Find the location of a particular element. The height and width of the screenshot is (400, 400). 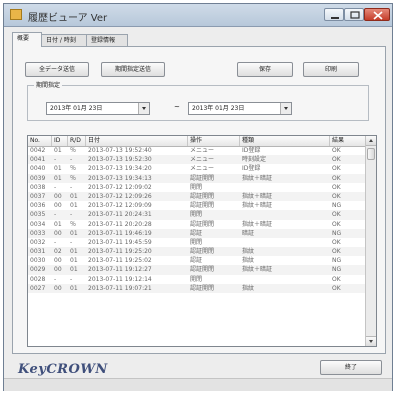

column-header-type: 種類 is located at coordinates (285, 141).